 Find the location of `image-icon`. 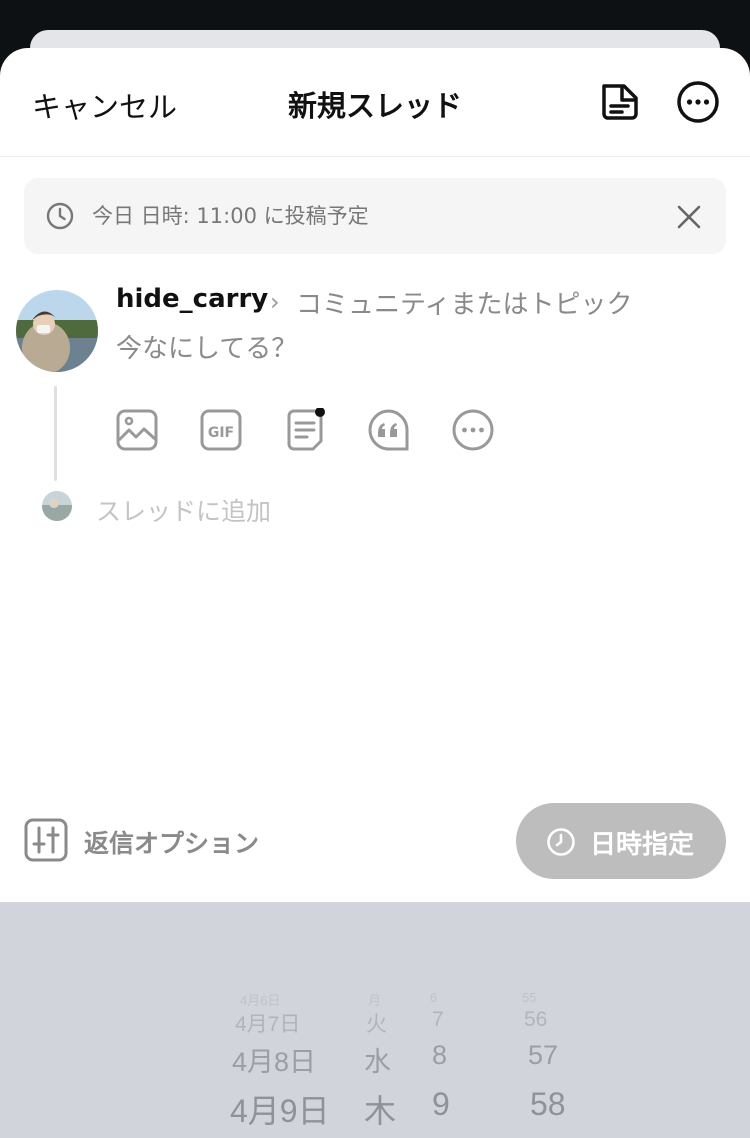

image-icon is located at coordinates (137, 430).